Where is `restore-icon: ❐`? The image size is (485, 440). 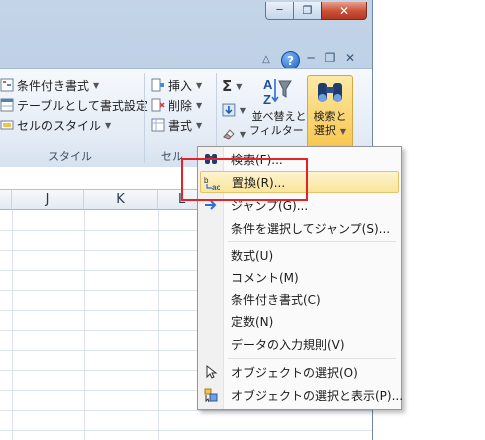 restore-icon: ❐ is located at coordinates (307, 10).